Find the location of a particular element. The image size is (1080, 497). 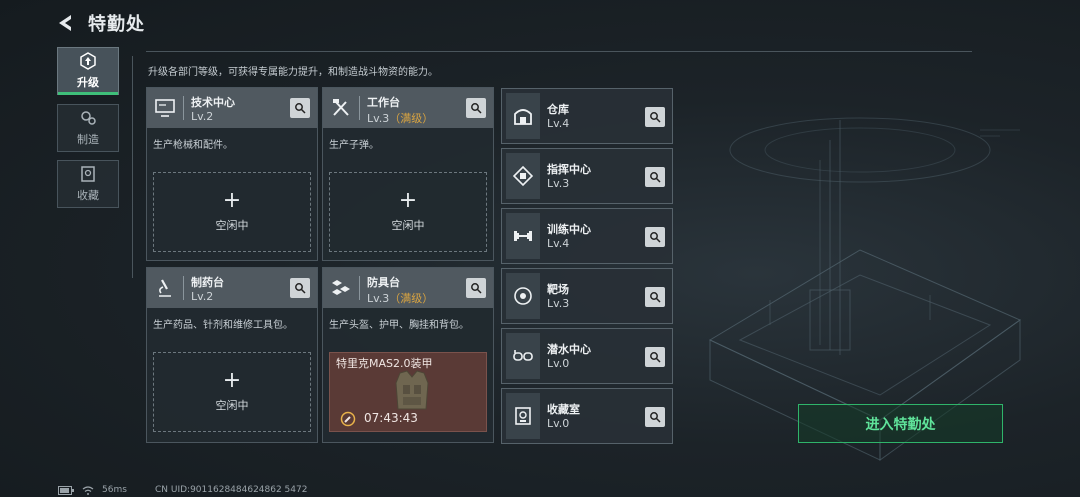

facility-card-shooting-range: 靶场 Lv.3 is located at coordinates (587, 296).